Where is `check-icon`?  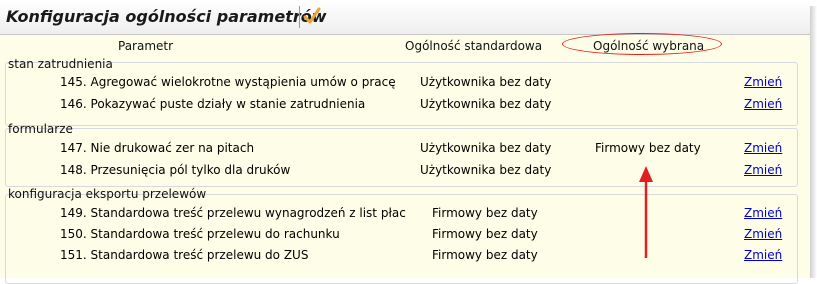
check-icon is located at coordinates (312, 16).